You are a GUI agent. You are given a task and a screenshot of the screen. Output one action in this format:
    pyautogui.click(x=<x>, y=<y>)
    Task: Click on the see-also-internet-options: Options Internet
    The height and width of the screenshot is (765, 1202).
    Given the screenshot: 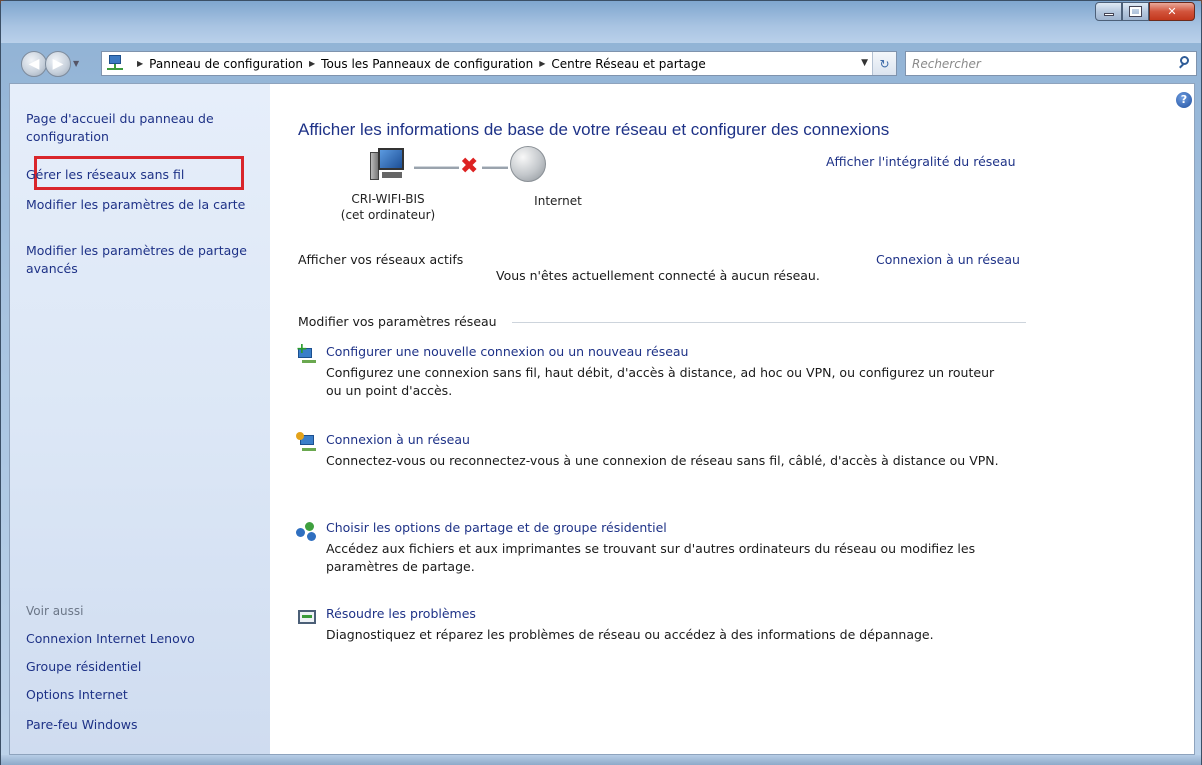 What is the action you would take?
    pyautogui.click(x=141, y=695)
    